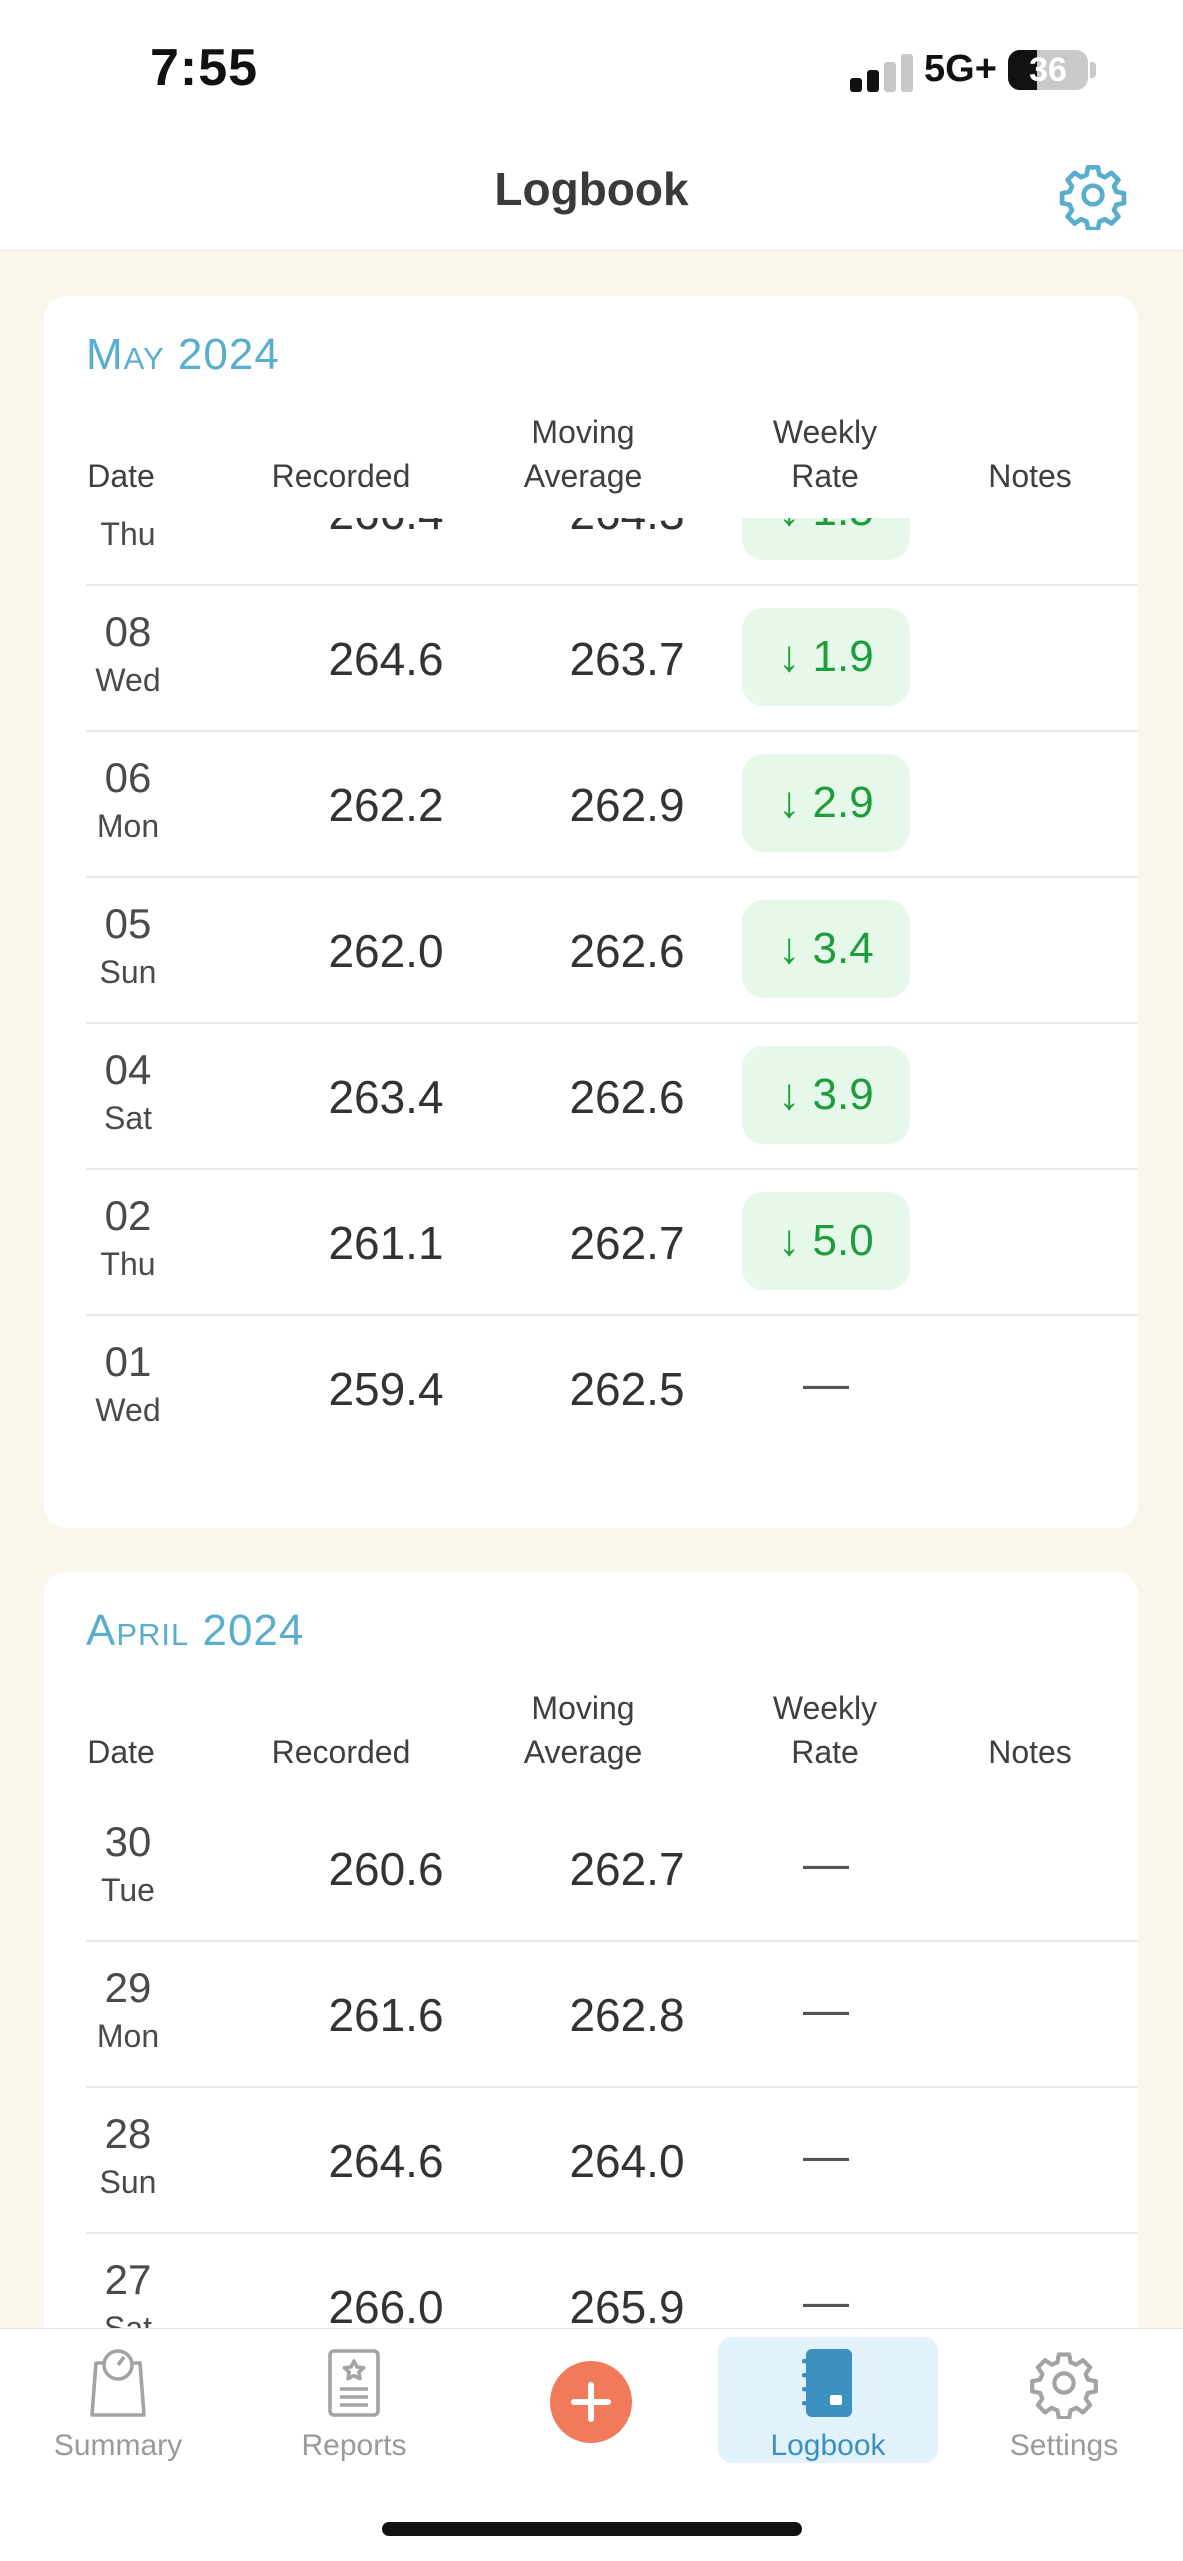 This screenshot has width=1183, height=2561. I want to click on row-weekday: Tue, so click(128, 1890).